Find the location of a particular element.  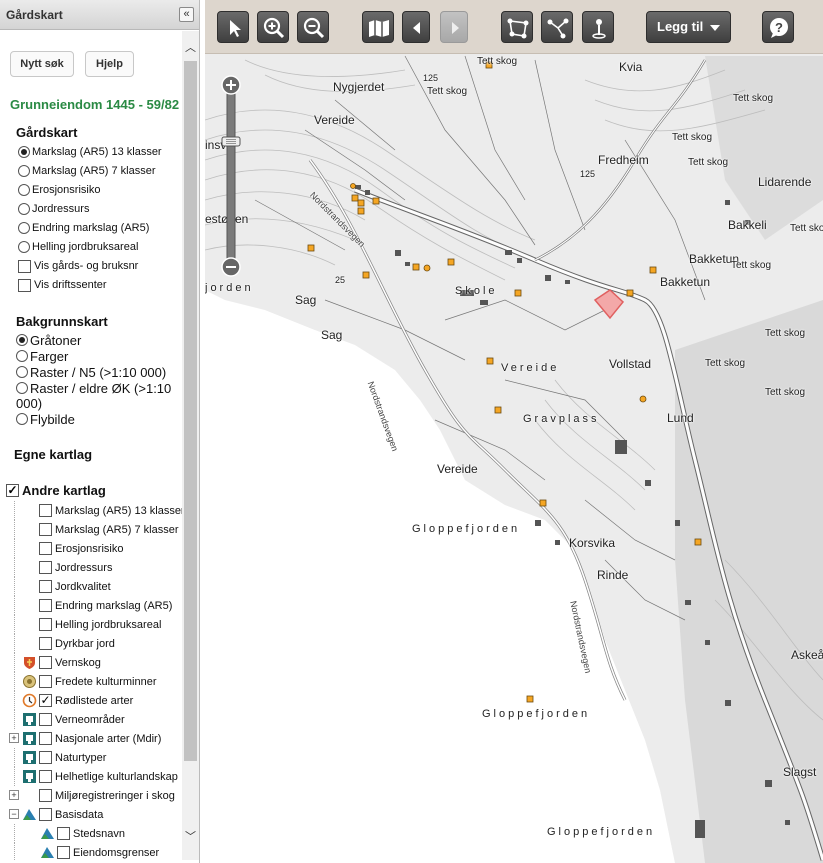

map-label-water: Gloppefjorden is located at coordinates (536, 714).